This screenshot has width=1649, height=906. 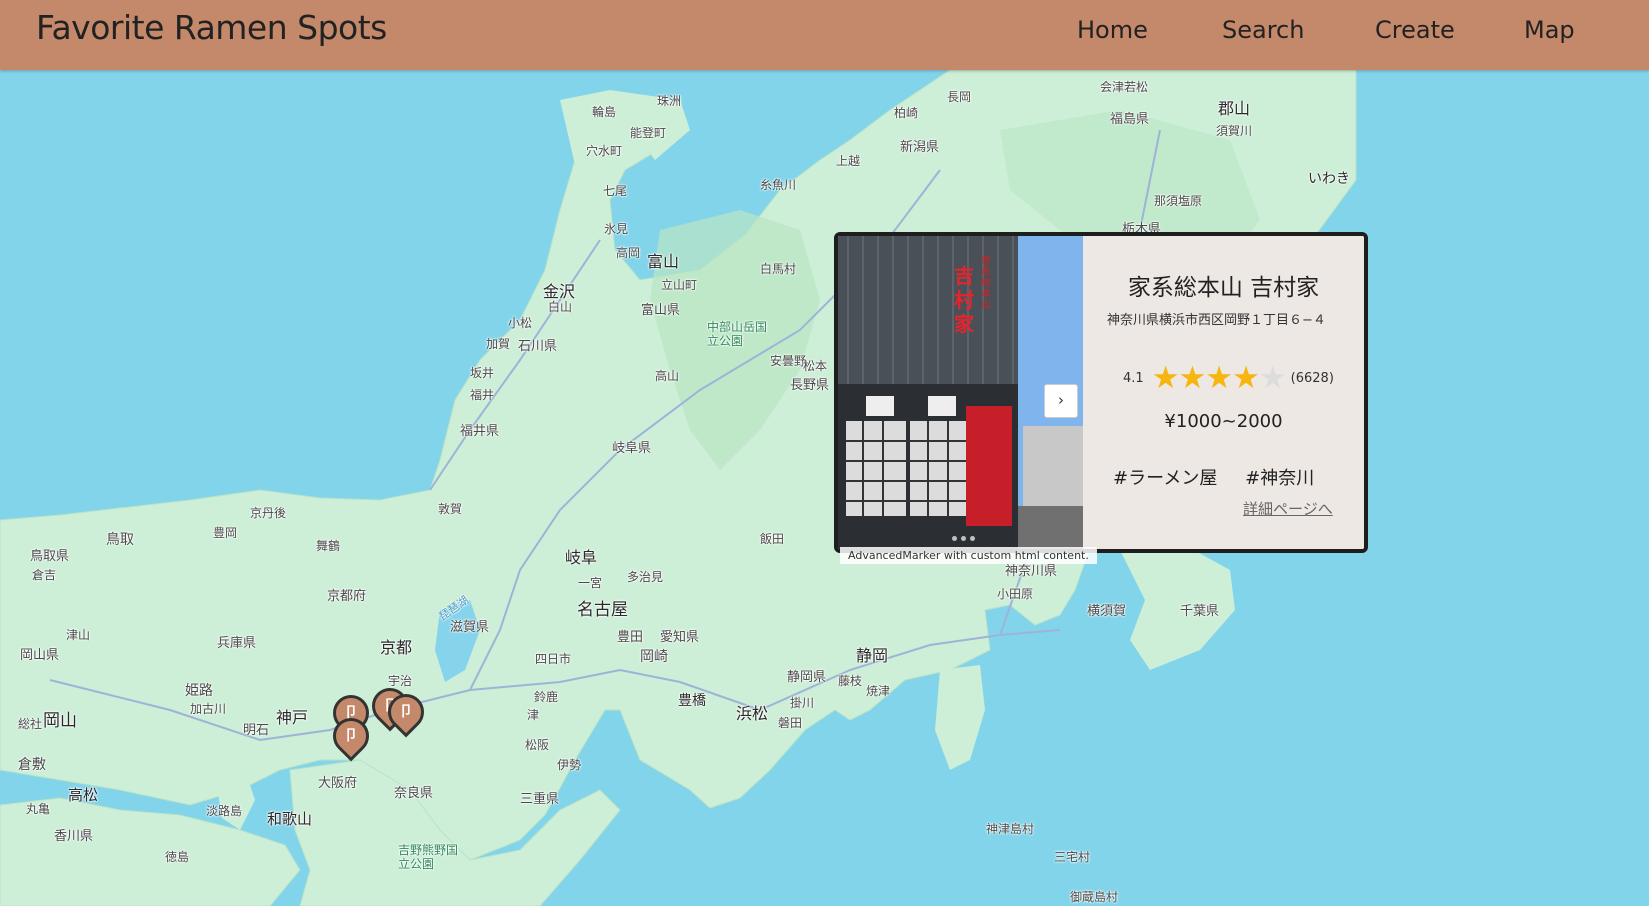 I want to click on marker-caption: AdvancedMarker with custom html content., so click(x=968, y=555).